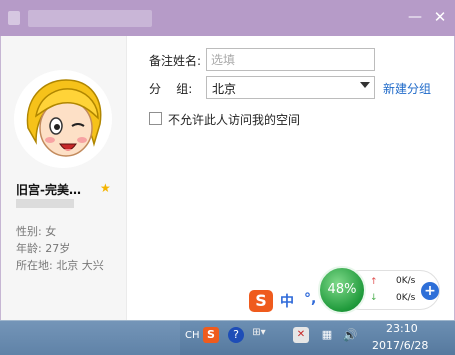 The height and width of the screenshot is (355, 455). I want to click on network-speed-widget: 48% ↑ ↓ 0K/s 0K/s +, so click(380, 290).